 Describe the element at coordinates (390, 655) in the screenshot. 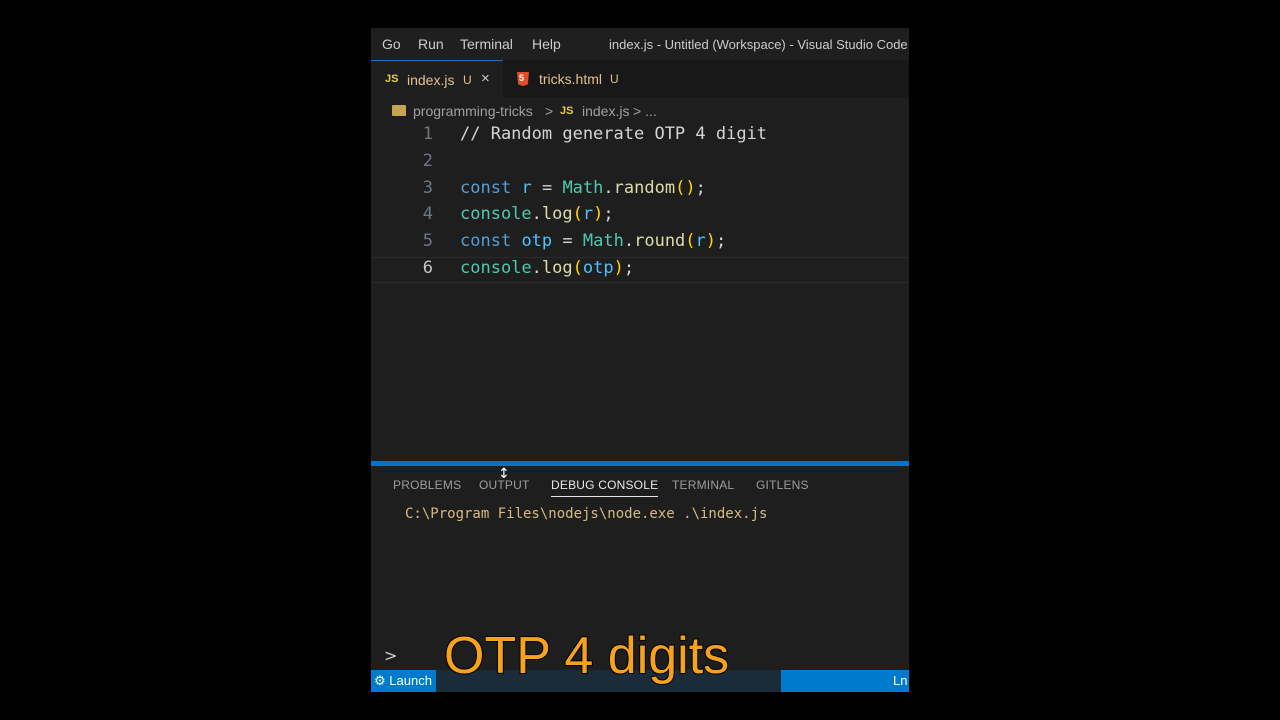

I see `console-prompt-icon: >` at that location.